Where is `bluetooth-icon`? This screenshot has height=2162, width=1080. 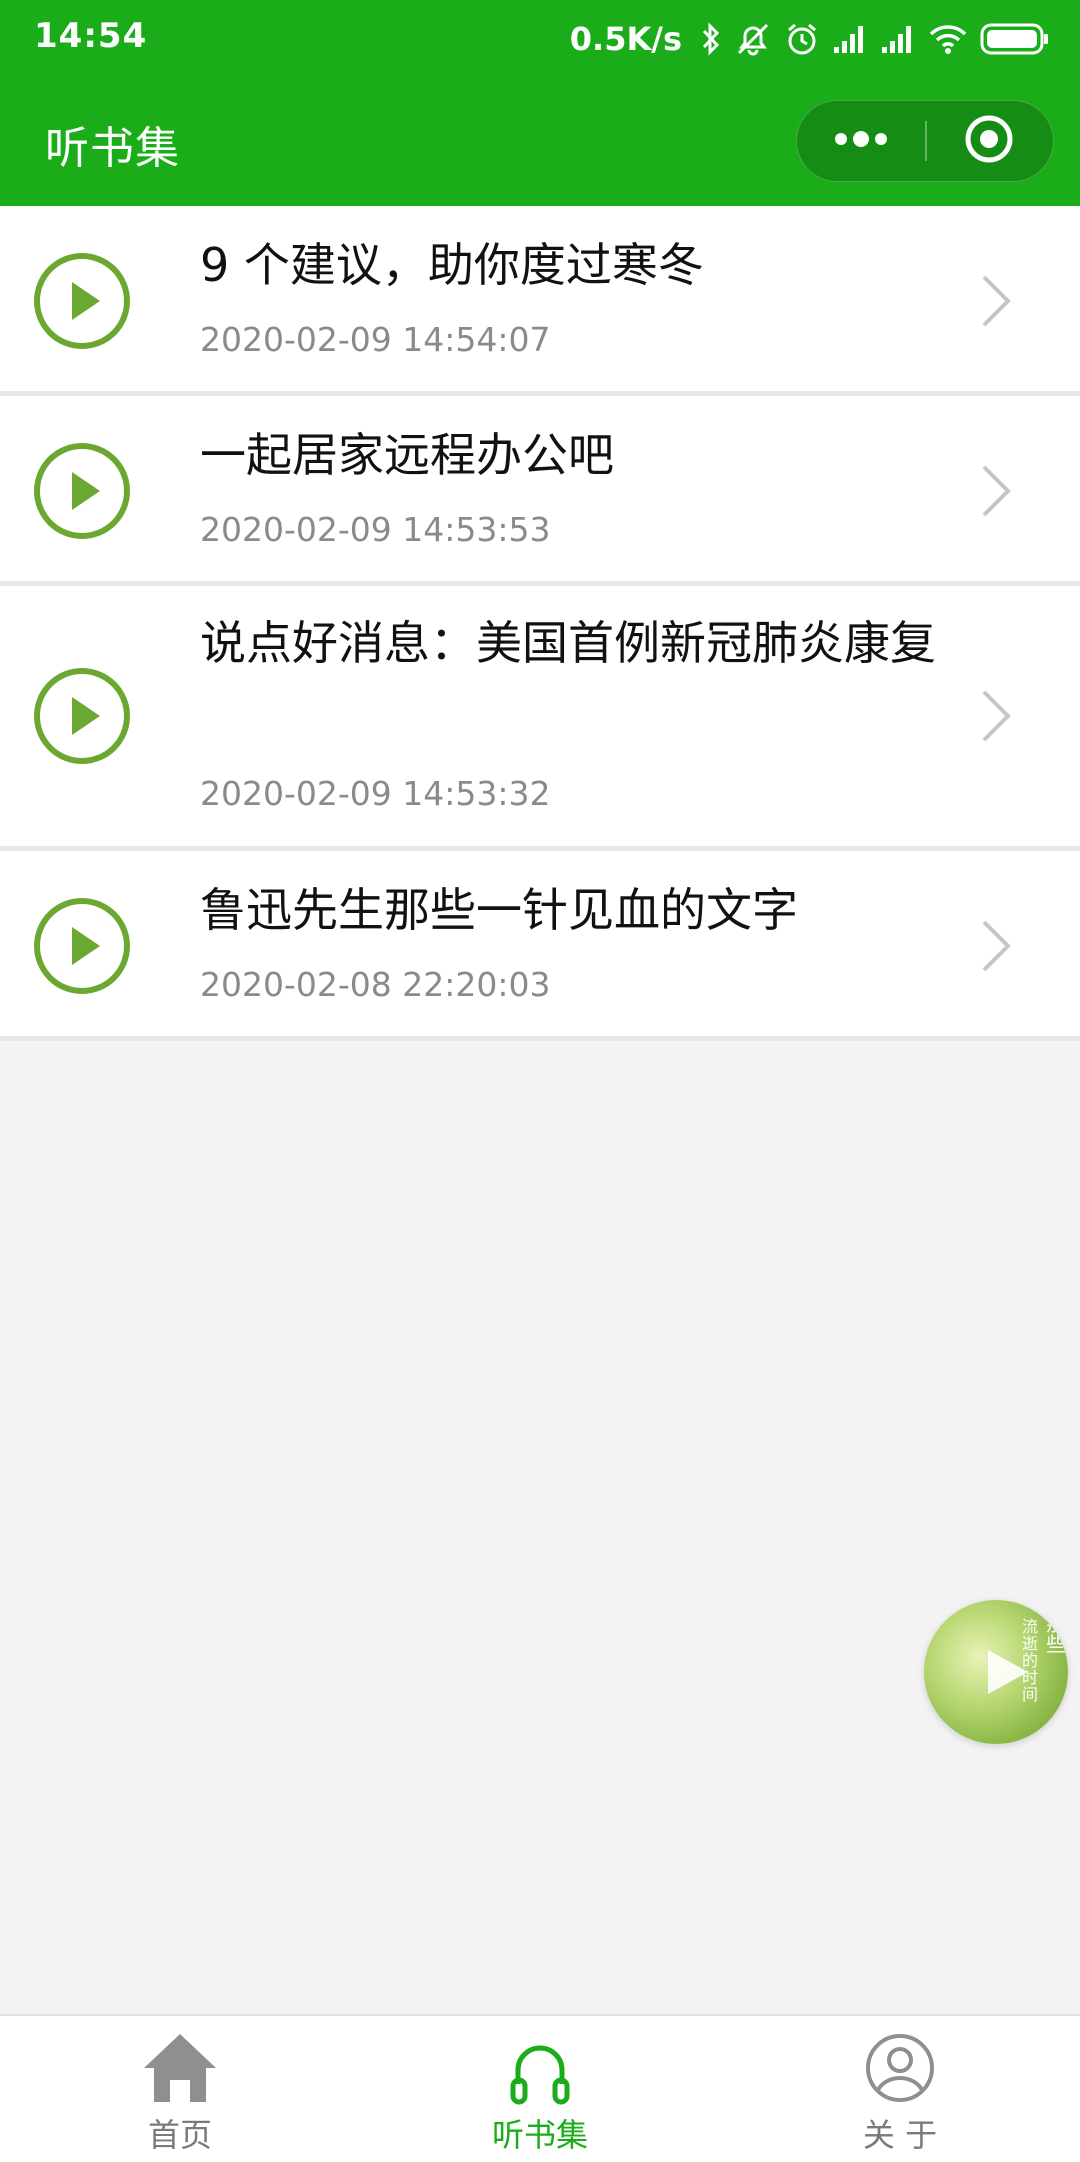
bluetooth-icon is located at coordinates (711, 39).